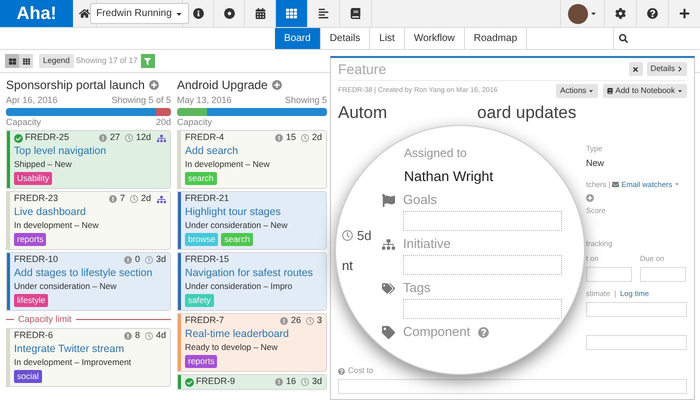  What do you see at coordinates (291, 137) in the screenshot?
I see `card-count: 15` at bounding box center [291, 137].